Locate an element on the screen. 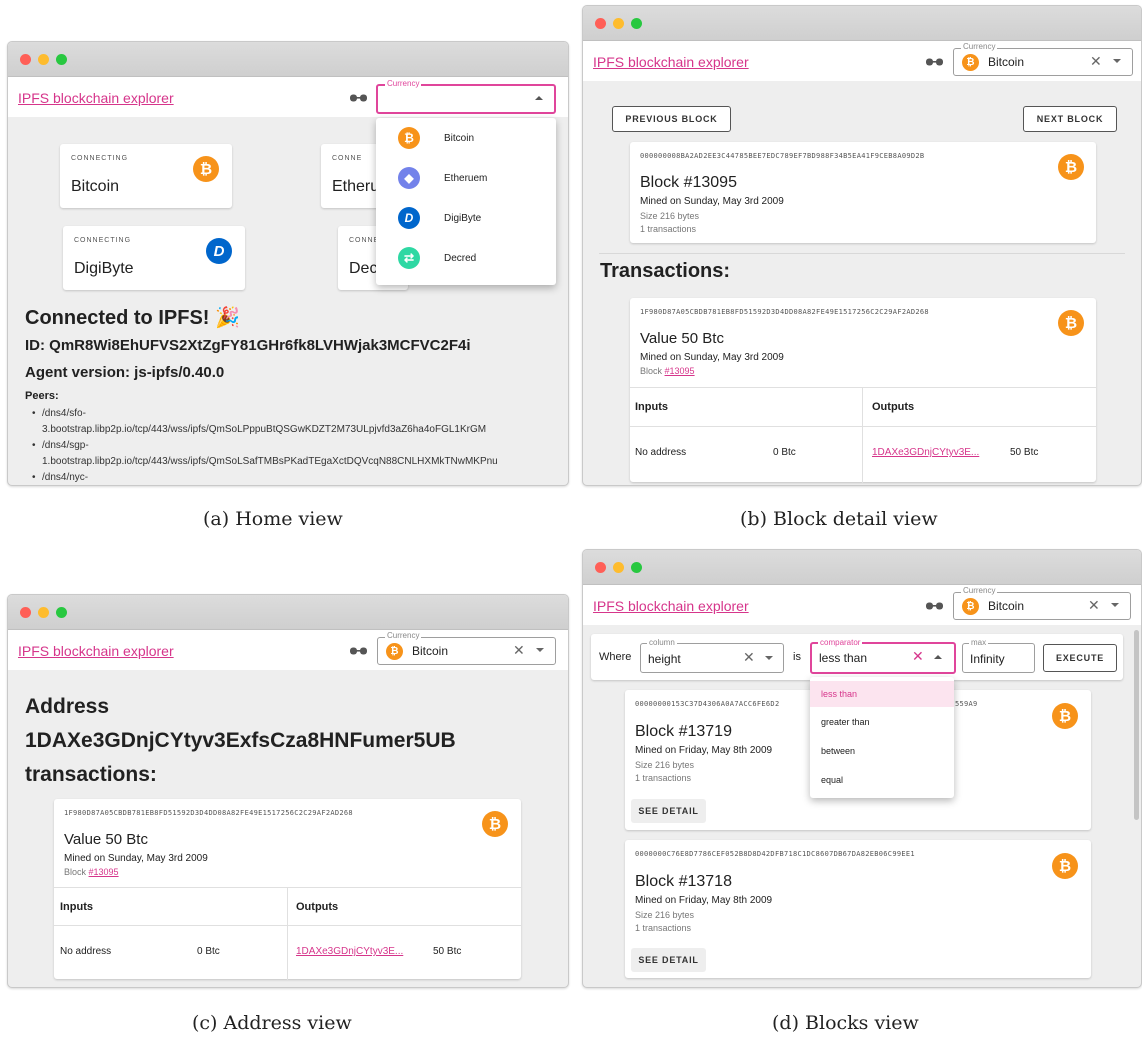 The width and height of the screenshot is (1142, 1041). menu-item-label: Decred is located at coordinates (460, 258).